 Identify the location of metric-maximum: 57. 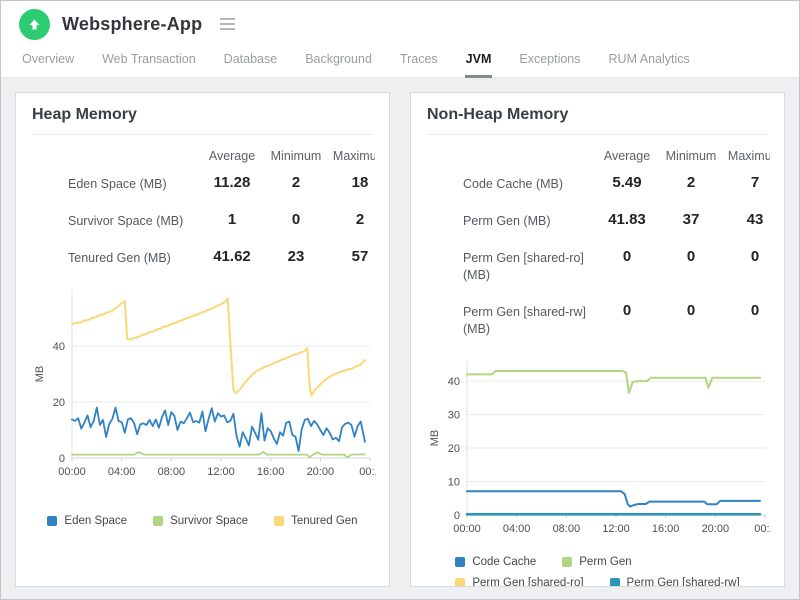
(360, 256).